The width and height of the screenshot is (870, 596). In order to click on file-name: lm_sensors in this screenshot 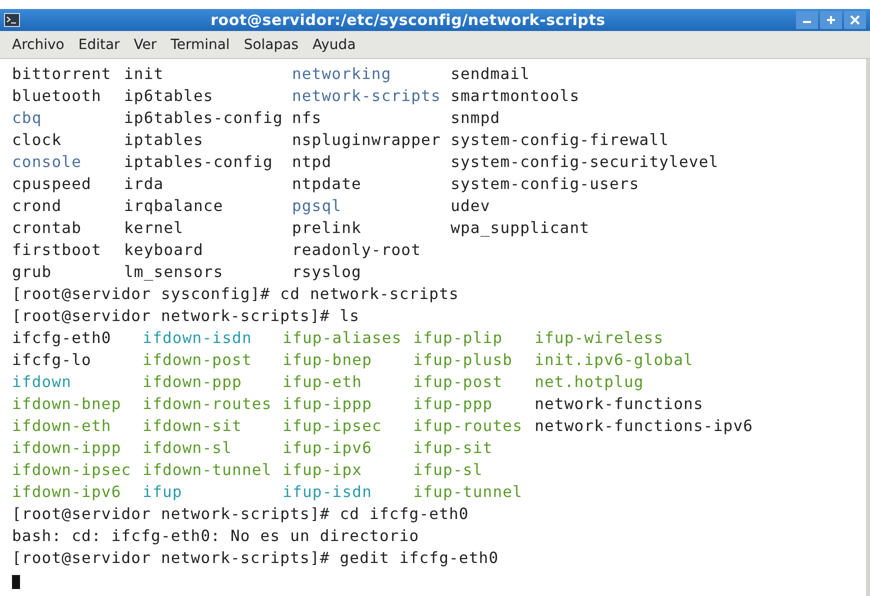, I will do `click(174, 272)`.